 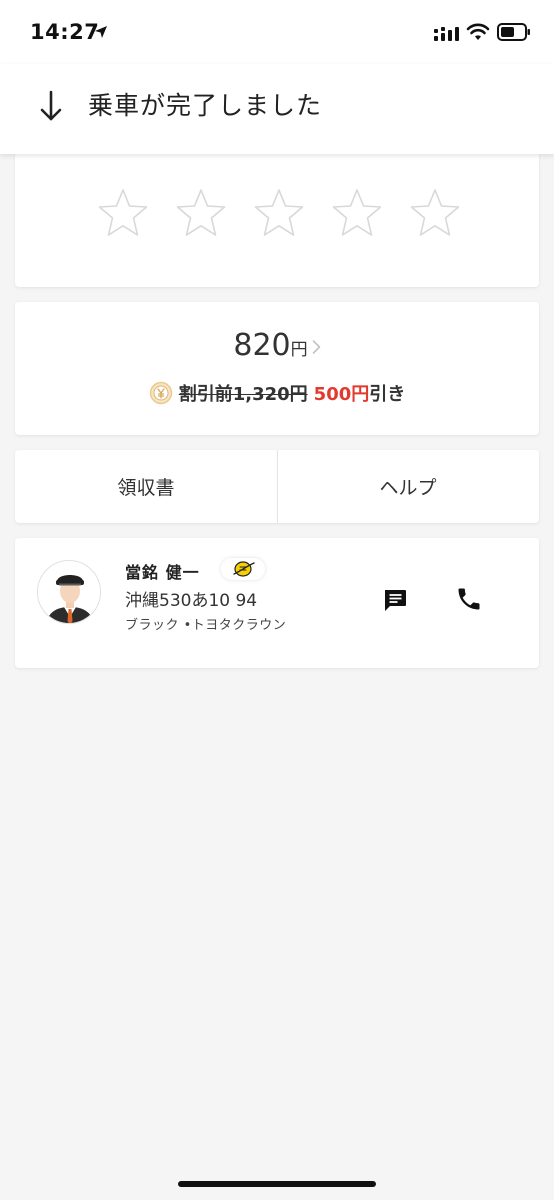 What do you see at coordinates (206, 625) in the screenshot?
I see `vehicle-info: ブラック •トヨタクラウン` at bounding box center [206, 625].